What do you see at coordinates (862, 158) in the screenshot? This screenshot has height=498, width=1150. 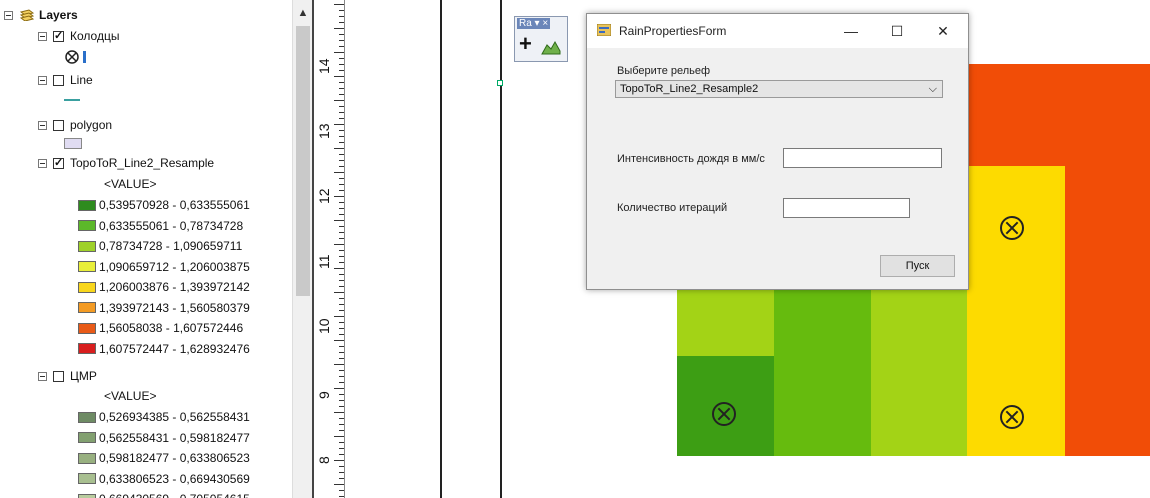 I see `intensity-input` at bounding box center [862, 158].